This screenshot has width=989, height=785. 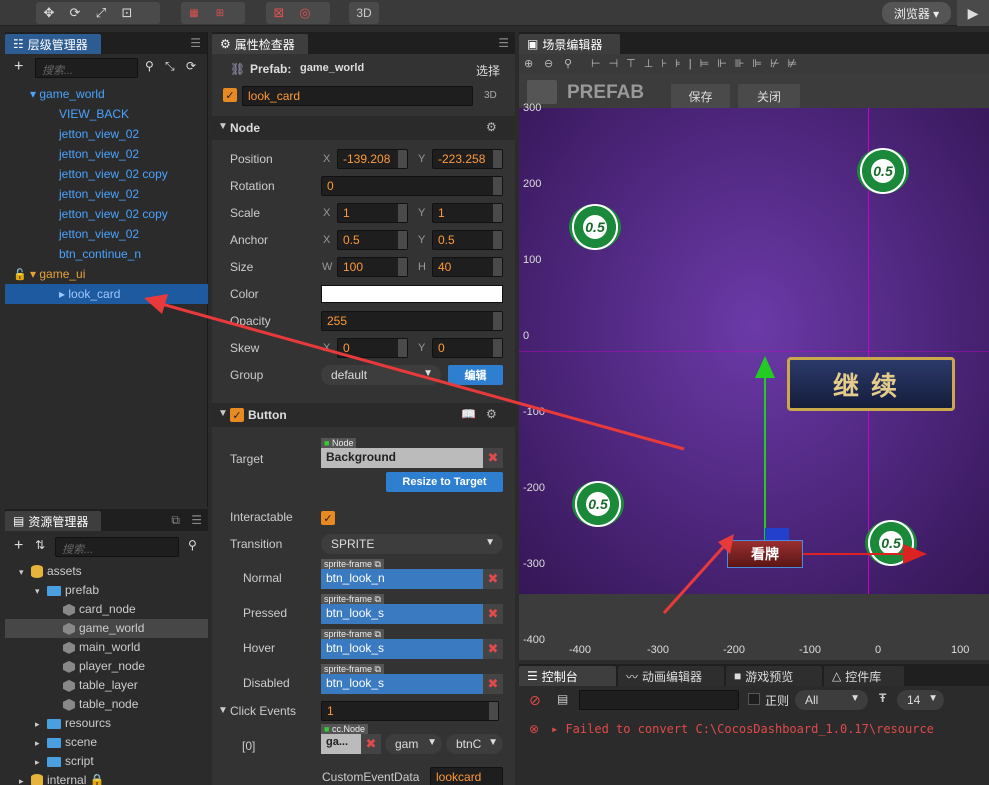 I want to click on console-filter-input, so click(x=659, y=700).